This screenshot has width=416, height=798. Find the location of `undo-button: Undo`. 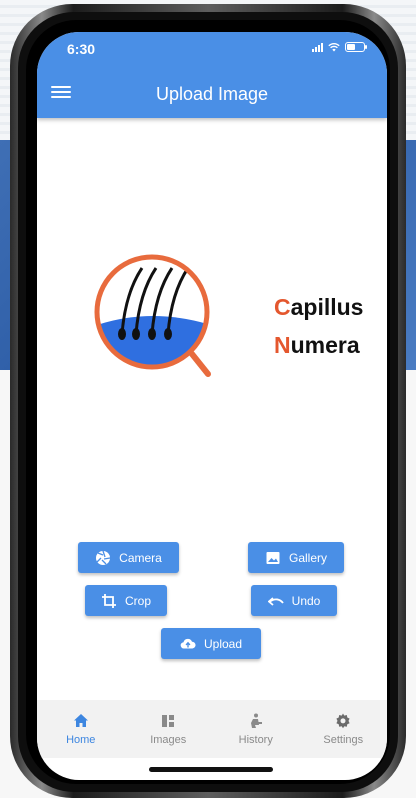

undo-button: Undo is located at coordinates (294, 600).